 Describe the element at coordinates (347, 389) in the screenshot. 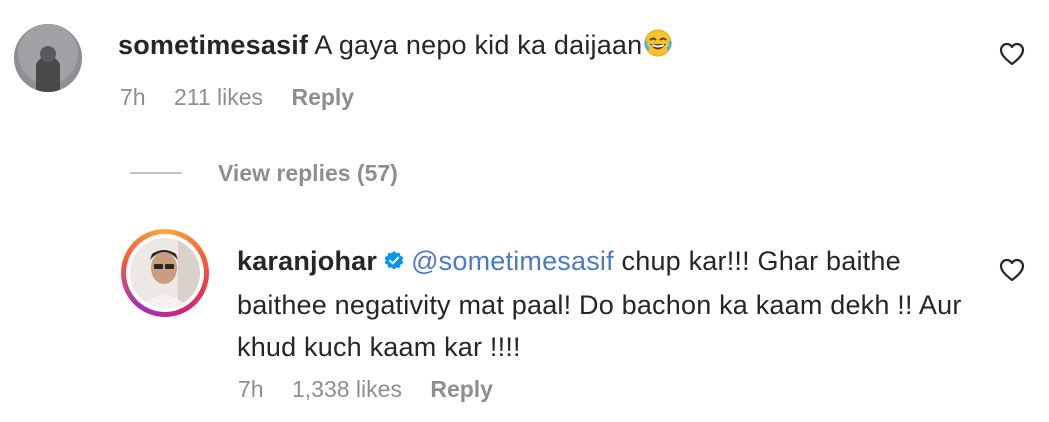

I see `comment-likes: 1,338 likes` at that location.